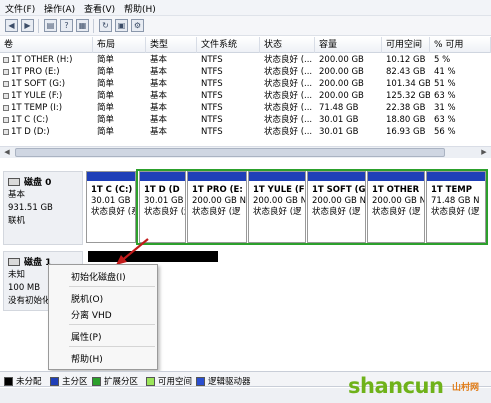 The width and height of the screenshot is (491, 403). Describe the element at coordinates (245, 26) in the screenshot. I see `toolbar: ◀ ▶ ▤ ? ▦ ↻ ▣ ⚙` at that location.